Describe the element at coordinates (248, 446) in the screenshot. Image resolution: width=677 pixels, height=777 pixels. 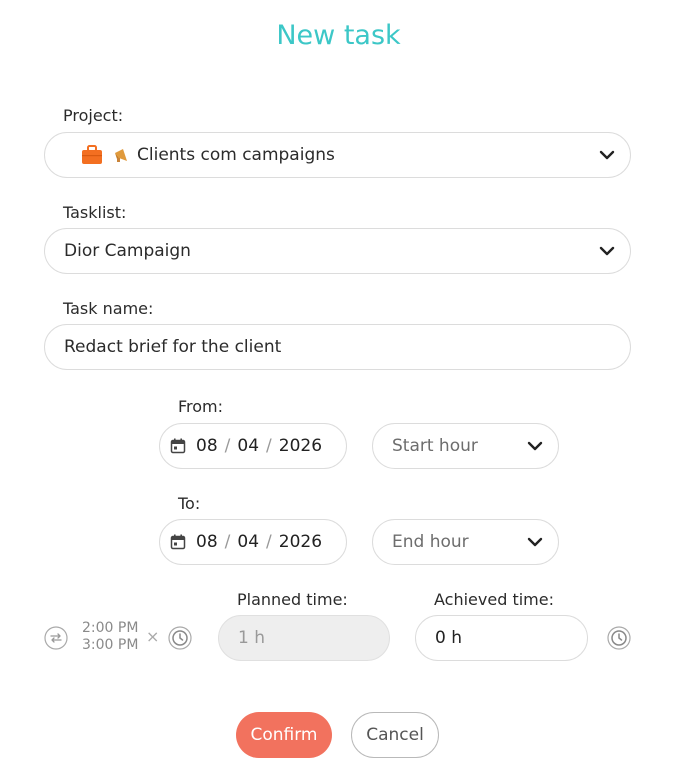
I see `from-month: 04` at that location.